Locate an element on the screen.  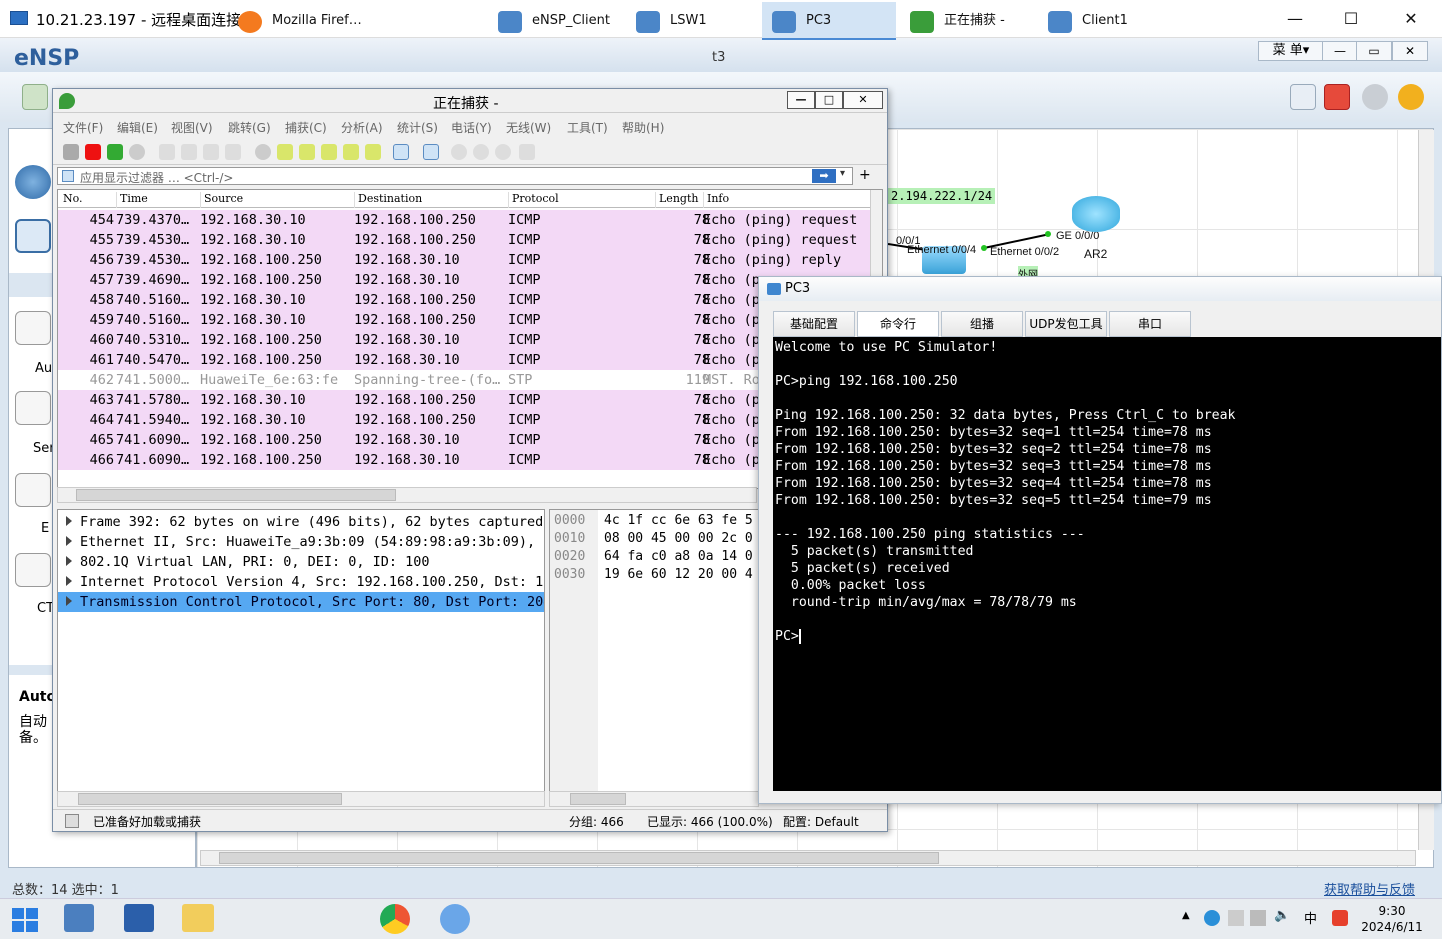
network-label: 2.194.222.1/24 is located at coordinates (942, 196).